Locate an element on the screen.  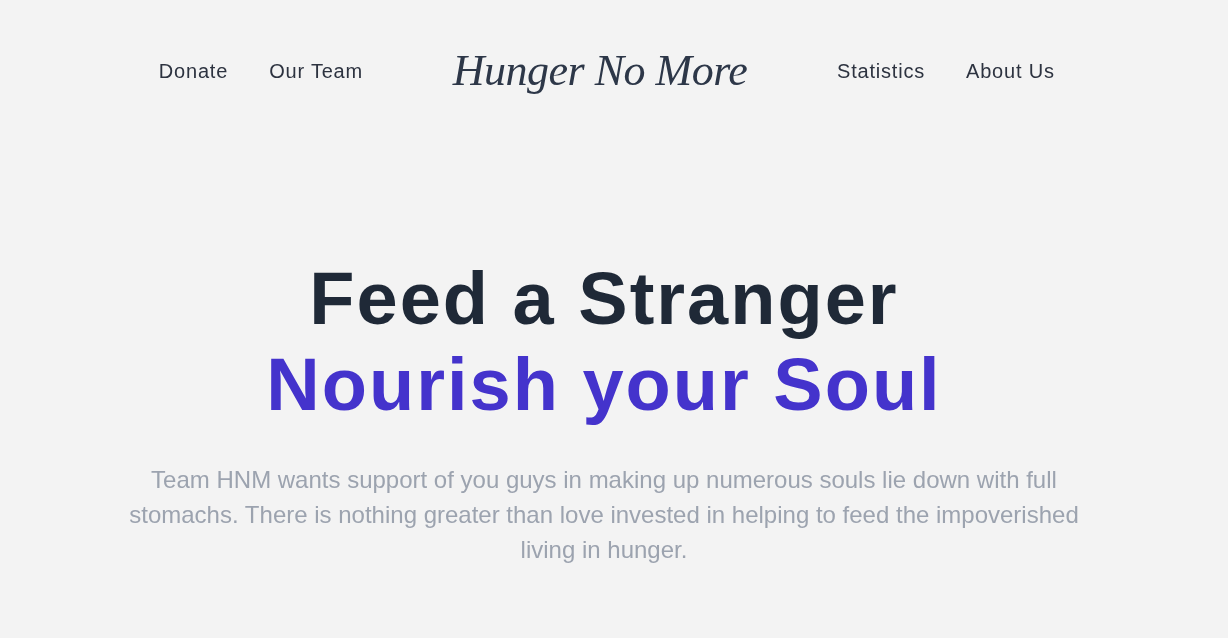
logo: Hunger No More is located at coordinates (600, 71).